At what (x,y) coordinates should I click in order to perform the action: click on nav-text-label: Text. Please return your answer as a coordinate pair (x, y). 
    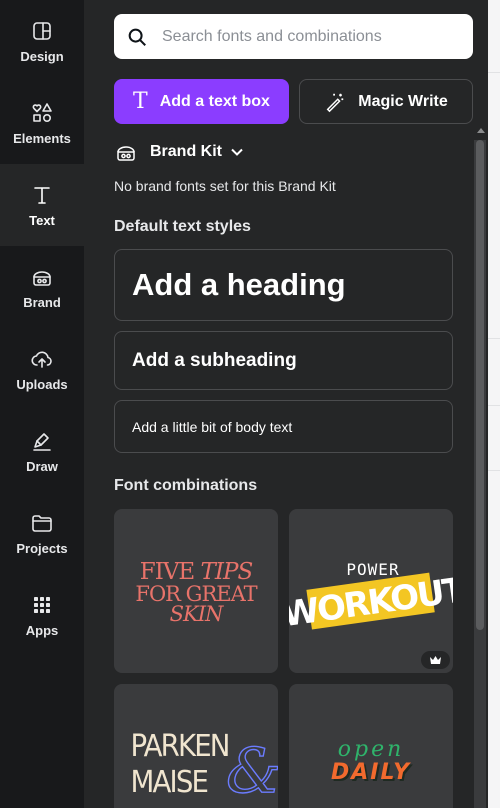
    Looking at the image, I should click on (42, 220).